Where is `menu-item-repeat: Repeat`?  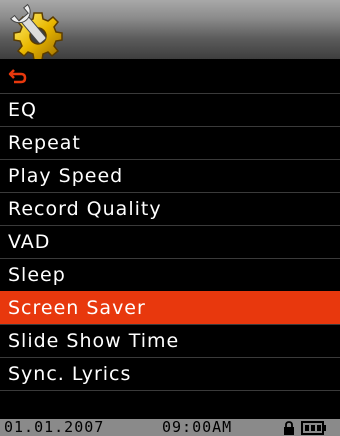 menu-item-repeat: Repeat is located at coordinates (170, 142).